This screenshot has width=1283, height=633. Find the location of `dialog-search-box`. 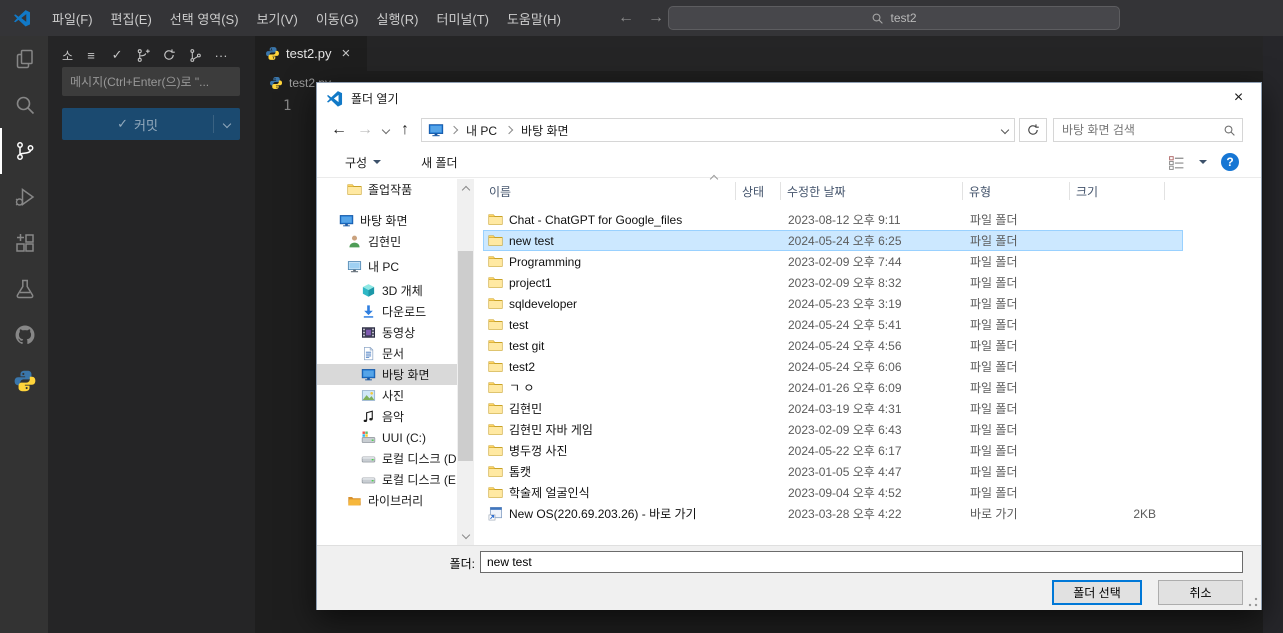

dialog-search-box is located at coordinates (1148, 130).